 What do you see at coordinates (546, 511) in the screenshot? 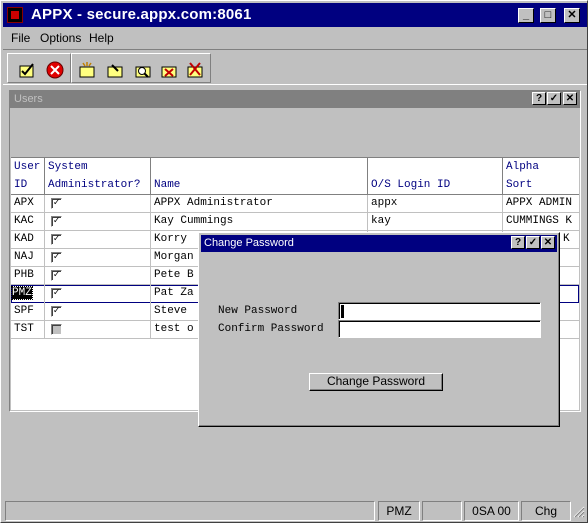
I see `status-mode: Chg` at bounding box center [546, 511].